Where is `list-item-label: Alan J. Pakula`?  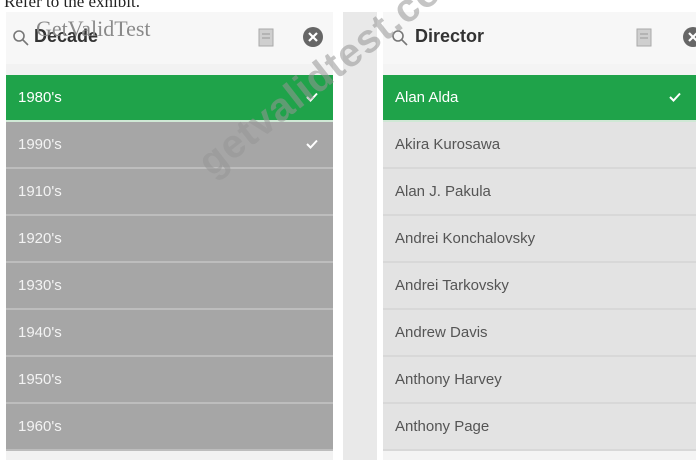
list-item-label: Alan J. Pakula is located at coordinates (443, 191).